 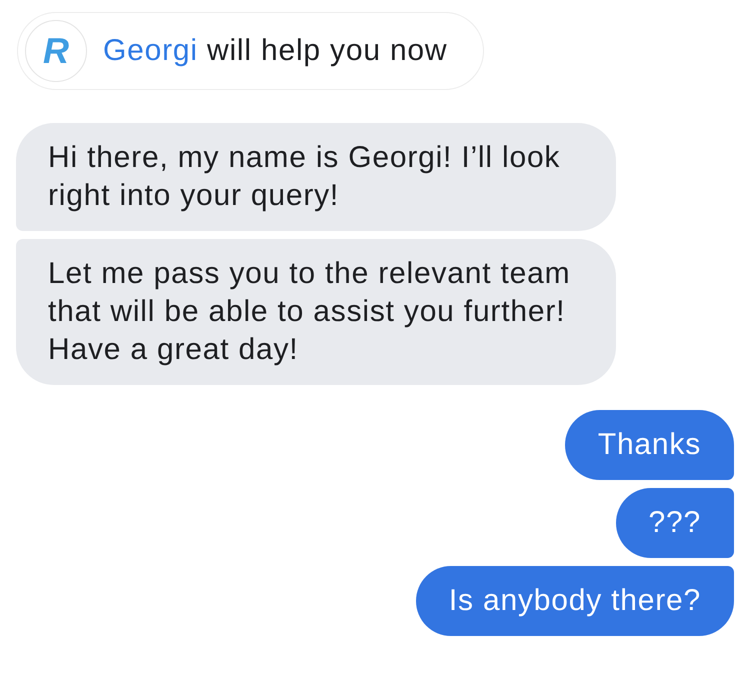 What do you see at coordinates (56, 51) in the screenshot?
I see `brand-logo: R` at bounding box center [56, 51].